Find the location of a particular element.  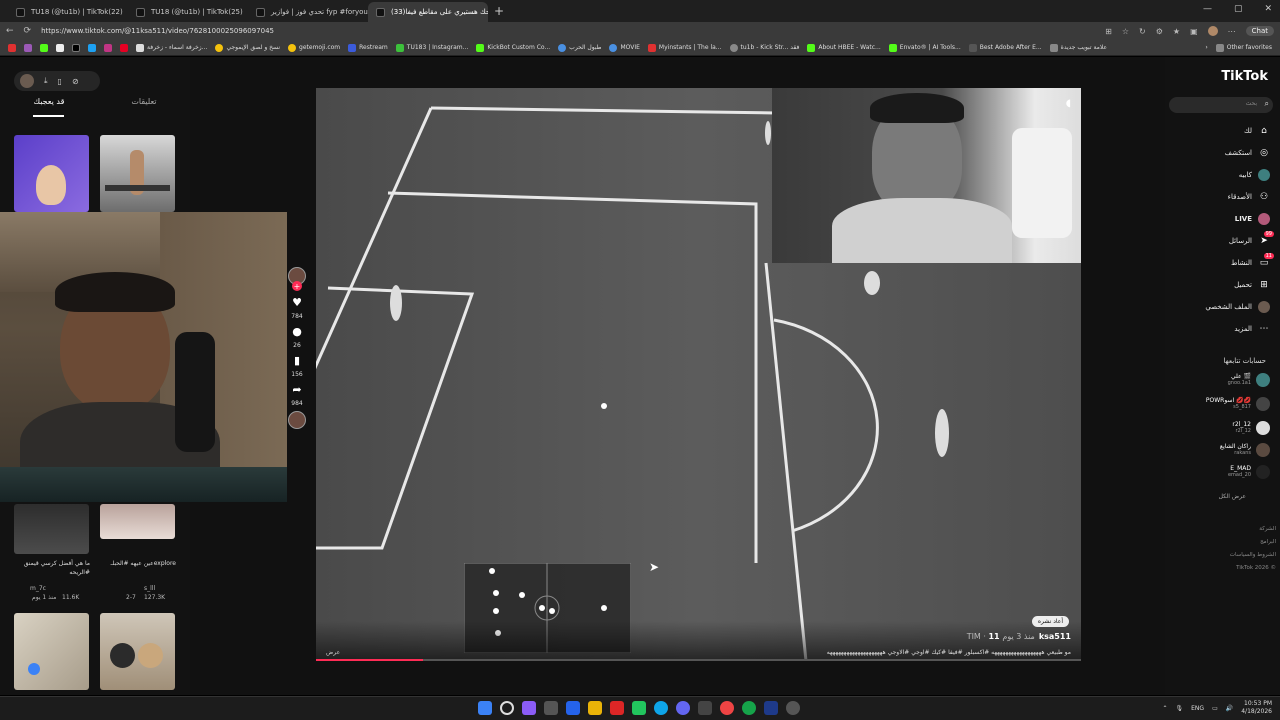

chevron-up-icon: ⌃ is located at coordinates (1164, 708).